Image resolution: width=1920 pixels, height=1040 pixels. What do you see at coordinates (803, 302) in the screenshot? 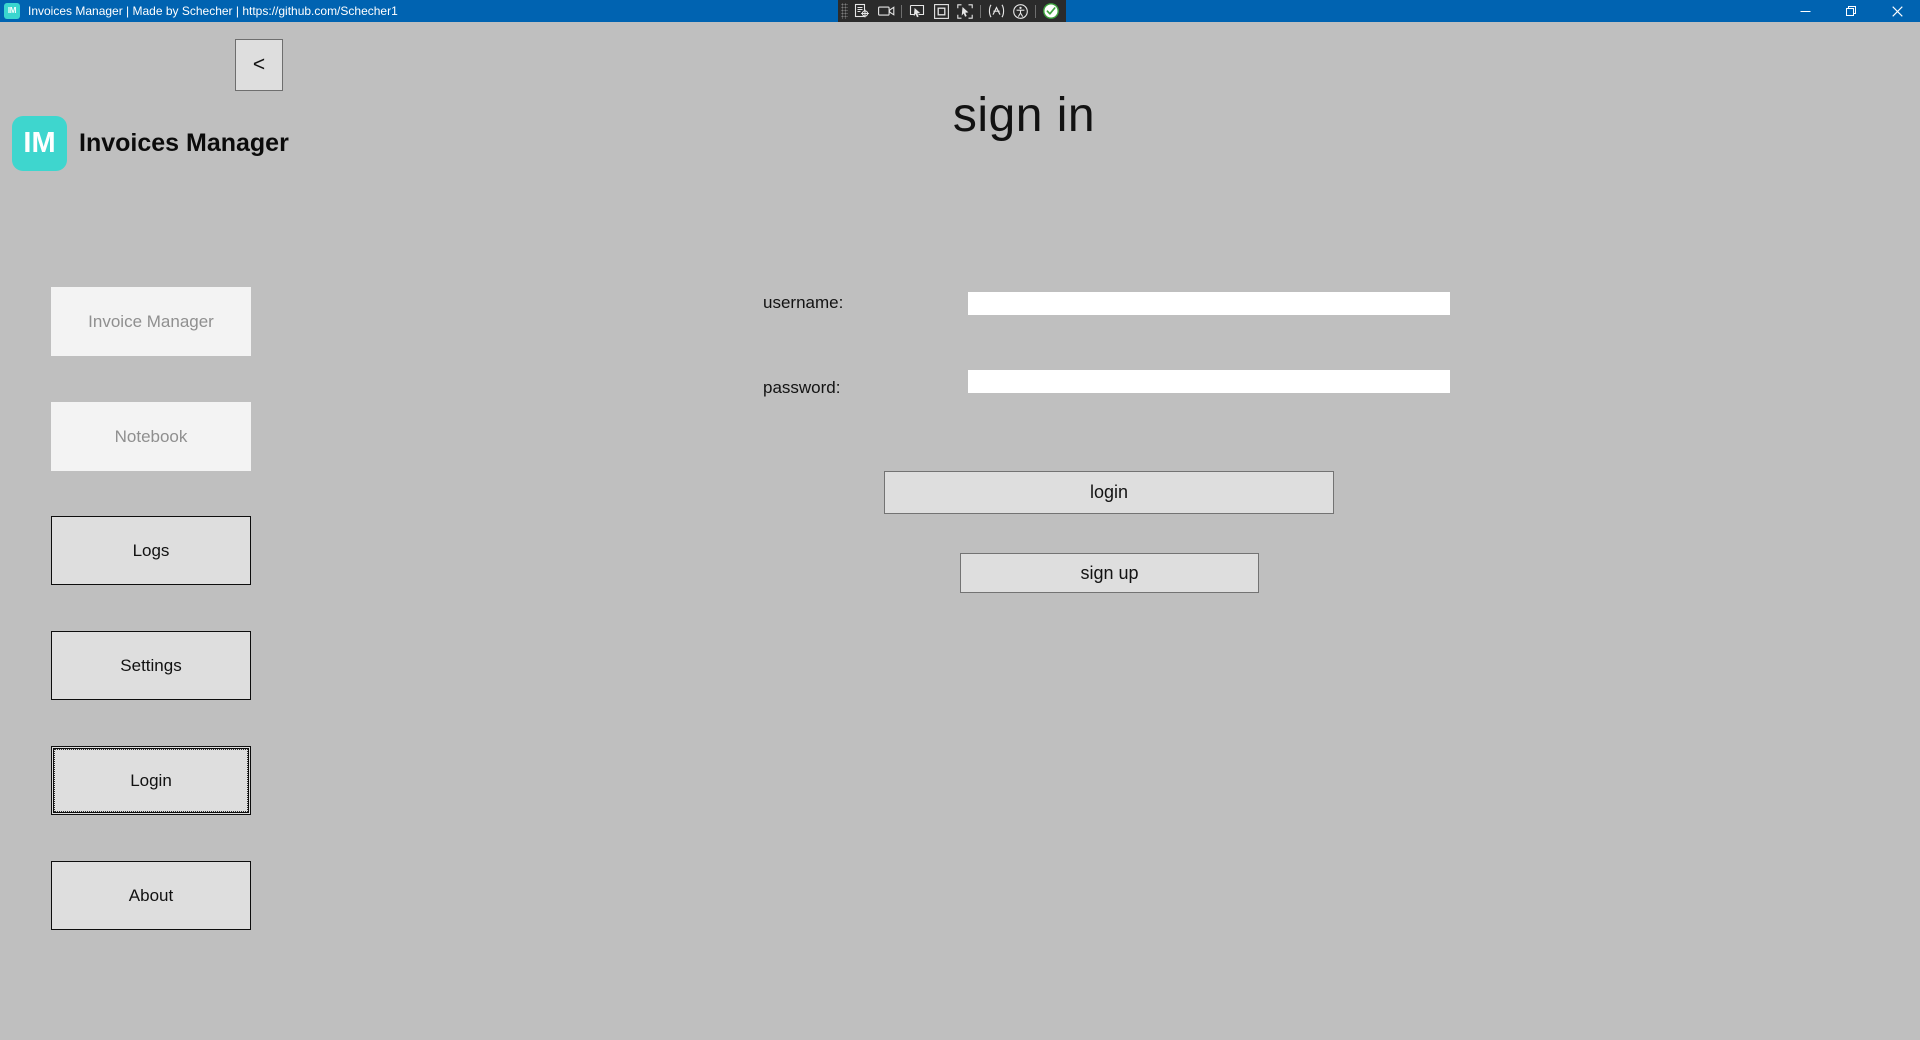
I see `username-label: username:` at bounding box center [803, 302].